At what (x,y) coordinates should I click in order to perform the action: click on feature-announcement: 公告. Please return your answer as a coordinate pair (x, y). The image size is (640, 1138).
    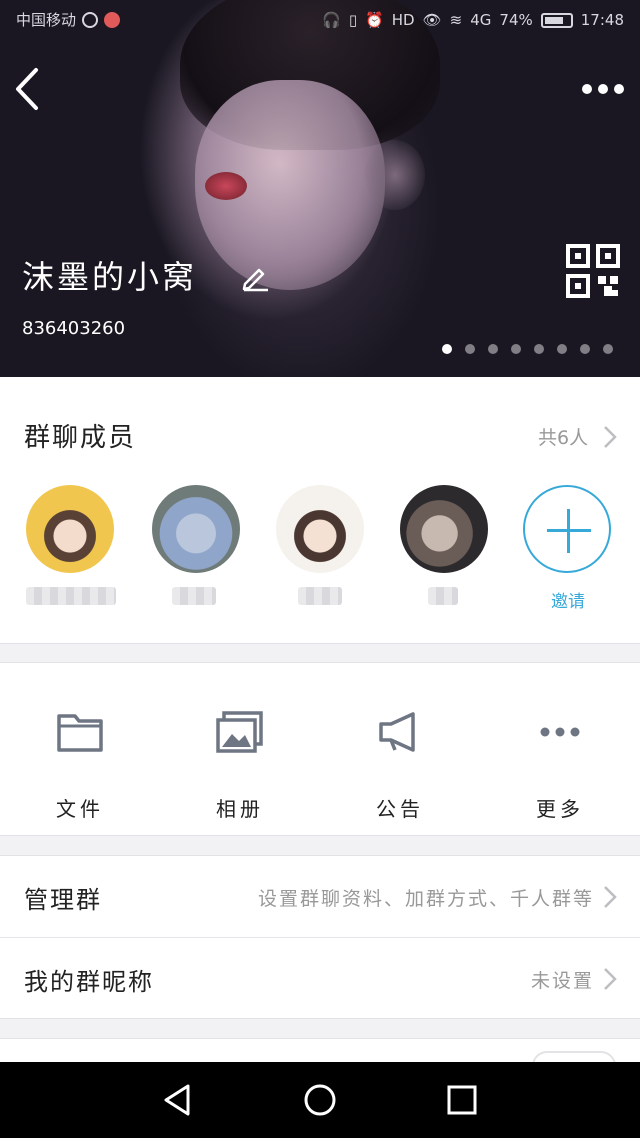
    Looking at the image, I should click on (400, 764).